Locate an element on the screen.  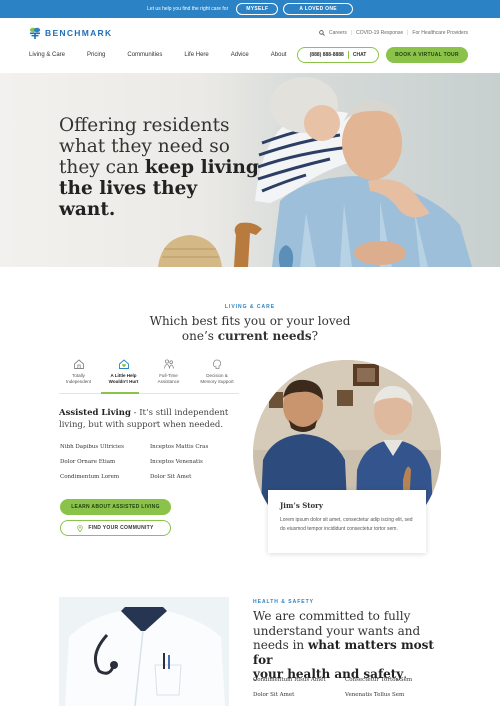
myself-button: MYSELF is located at coordinates (257, 9).